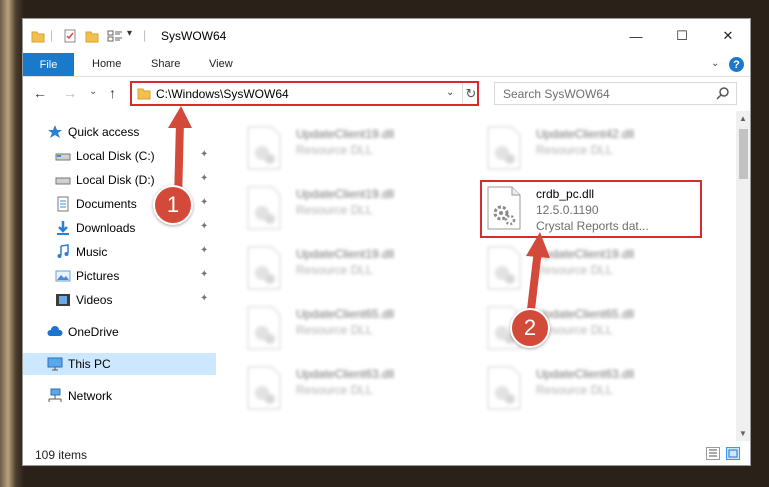  What do you see at coordinates (115, 36) in the screenshot?
I see `view-options-icon` at bounding box center [115, 36].